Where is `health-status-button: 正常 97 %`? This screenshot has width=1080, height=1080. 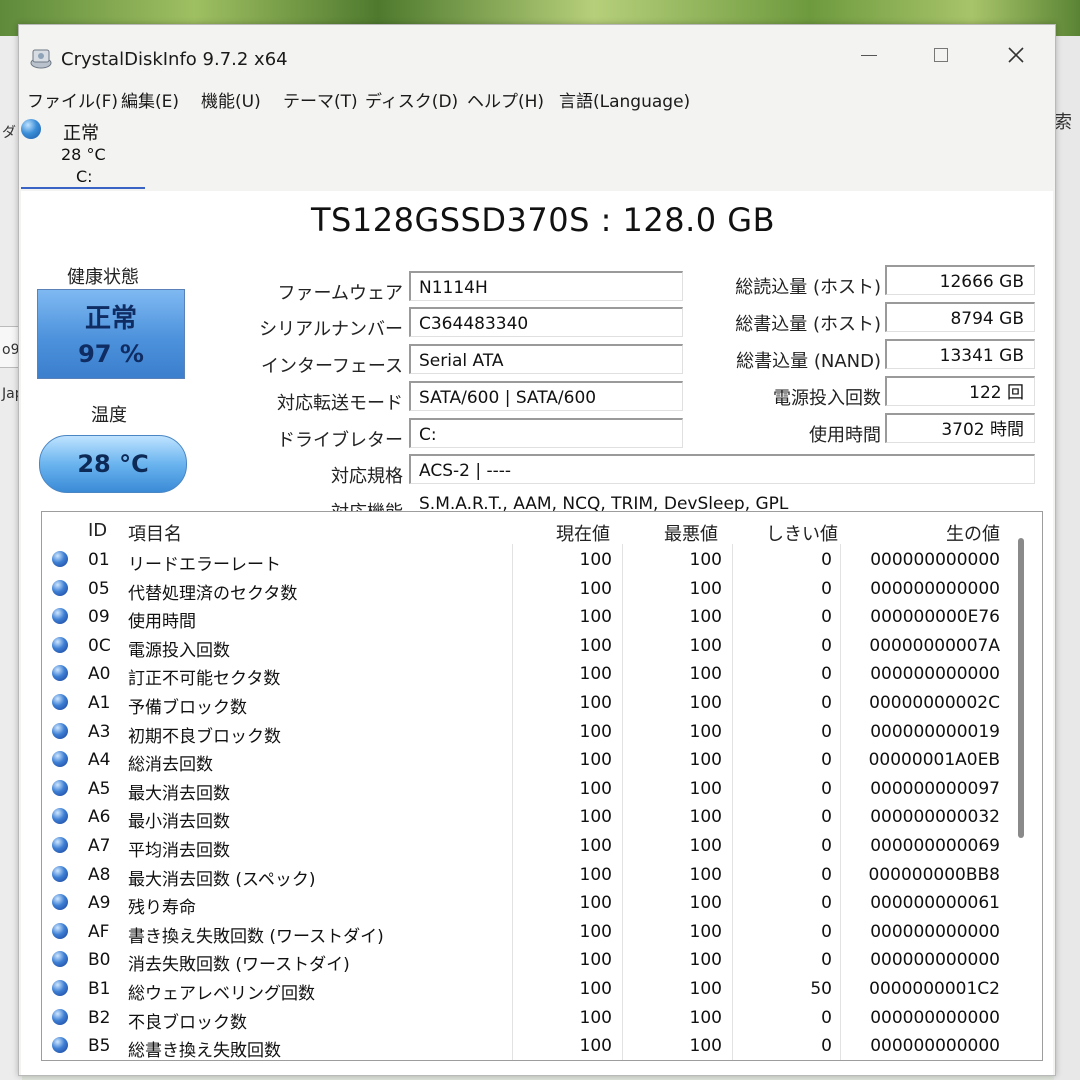 health-status-button: 正常 97 % is located at coordinates (111, 334).